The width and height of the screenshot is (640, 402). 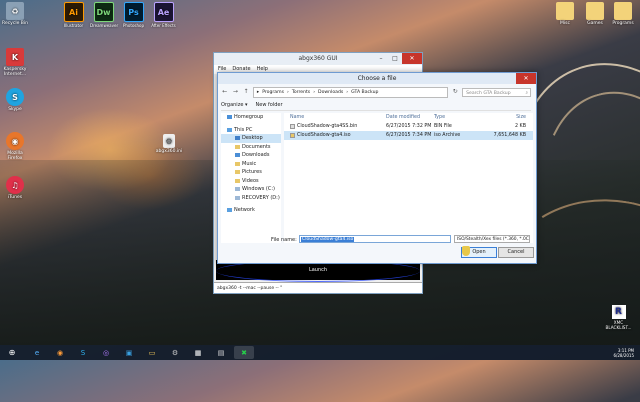 I want to click on desktop-icon-recycle-bin: ♻ Recycle Bin, so click(x=15, y=14).